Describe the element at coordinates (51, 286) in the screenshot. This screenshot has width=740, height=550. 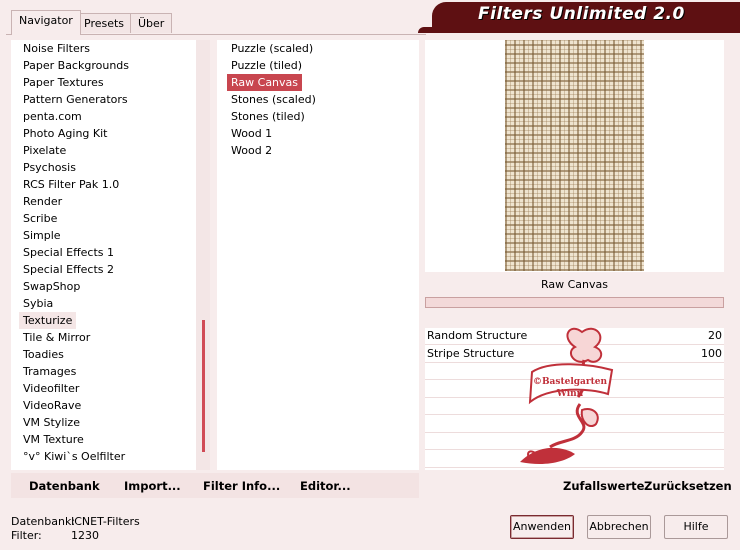
I see `category-item: SwapShop` at that location.